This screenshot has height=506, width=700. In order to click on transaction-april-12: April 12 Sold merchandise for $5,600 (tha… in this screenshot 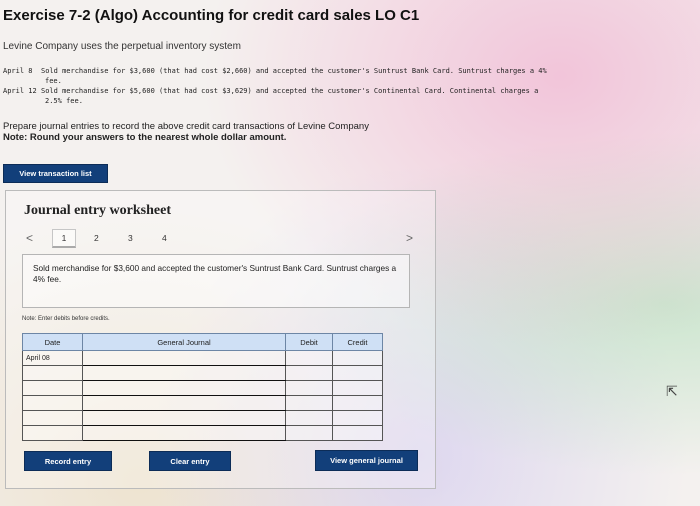, I will do `click(270, 96)`.